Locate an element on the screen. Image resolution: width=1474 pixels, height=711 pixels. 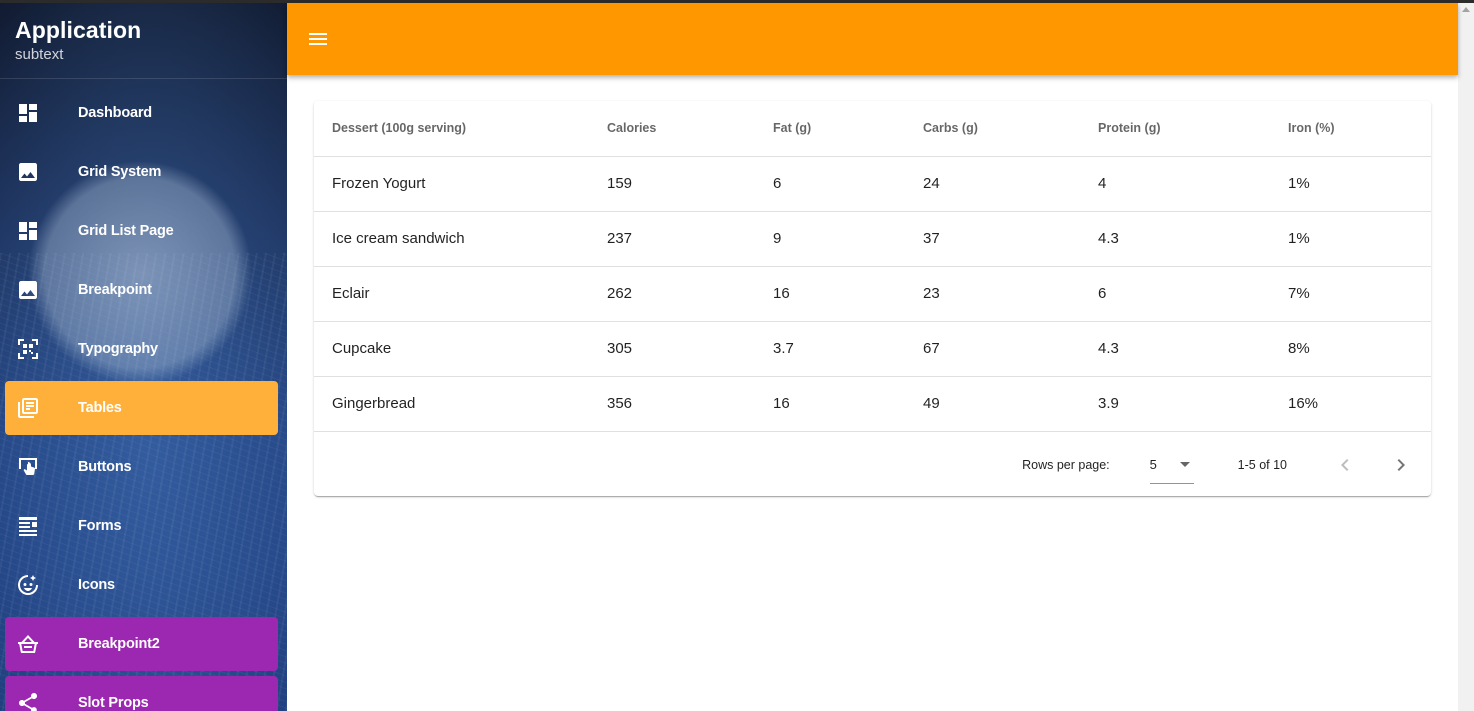
cell-protein: 3.9 is located at coordinates (1175, 404).